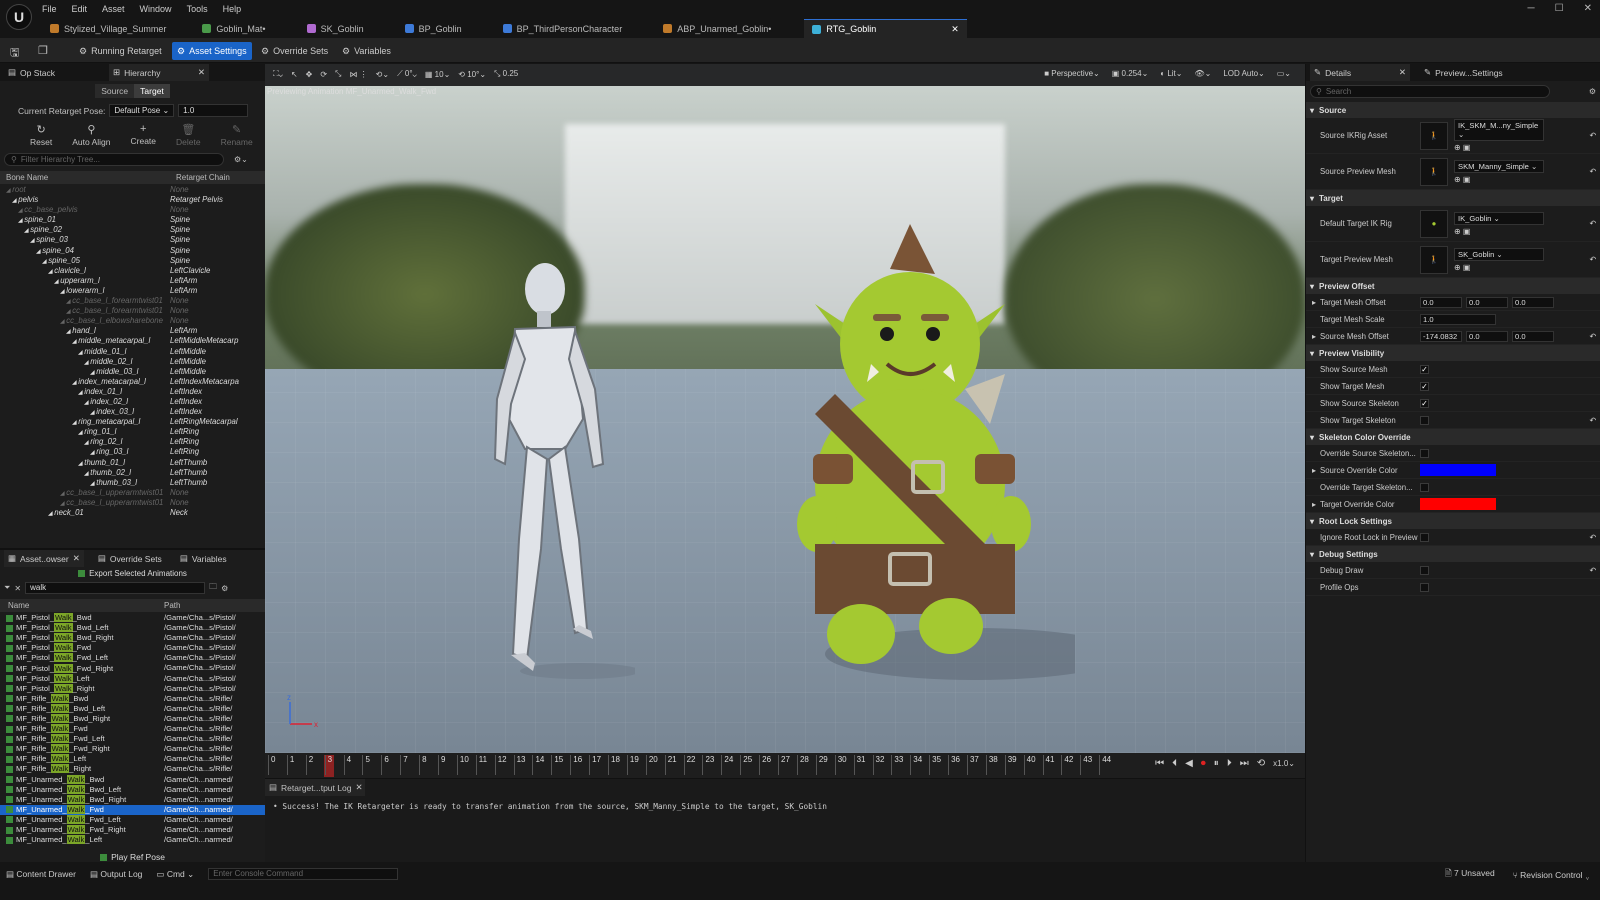 The image size is (1600, 900). Describe the element at coordinates (172, 605) in the screenshot. I see `asset-path-header: Path` at that location.